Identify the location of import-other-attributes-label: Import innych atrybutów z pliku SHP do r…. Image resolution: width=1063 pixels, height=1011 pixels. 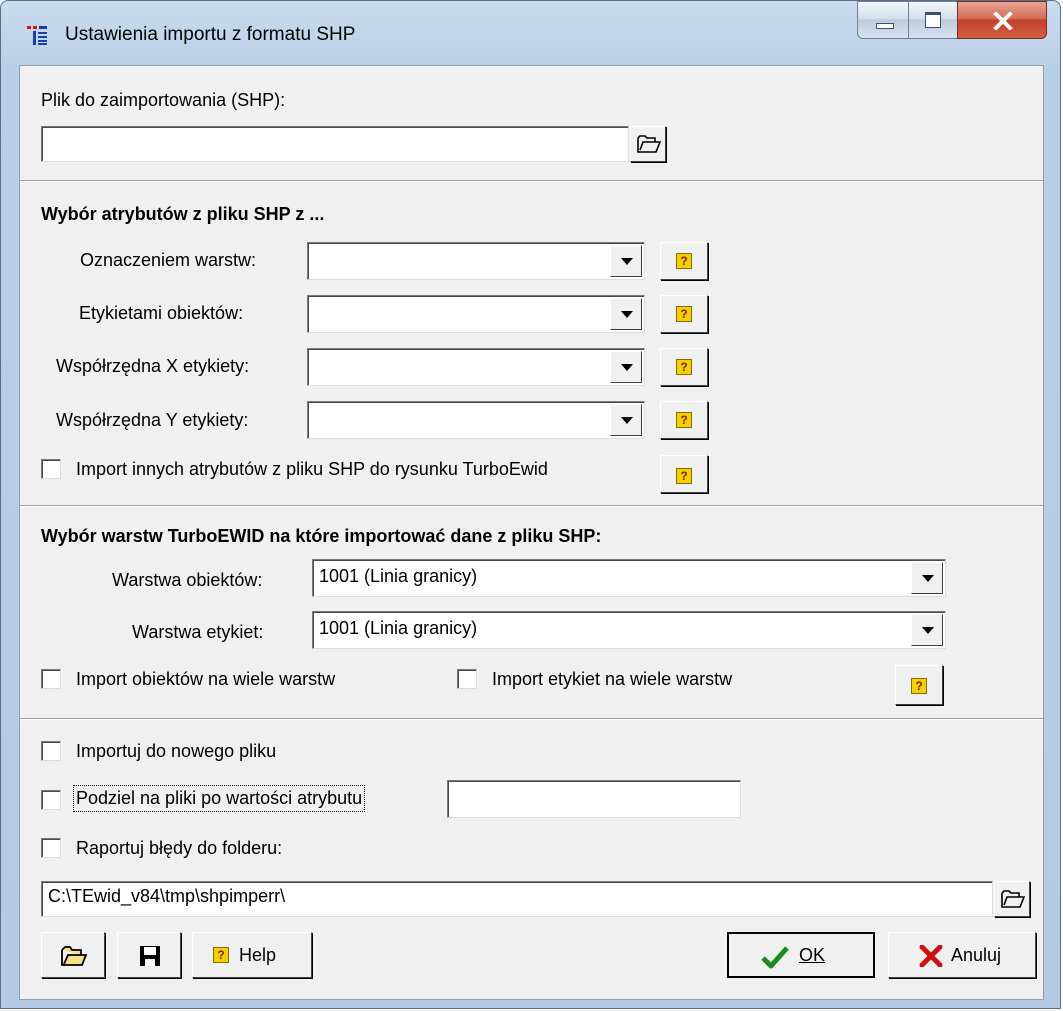
(312, 469).